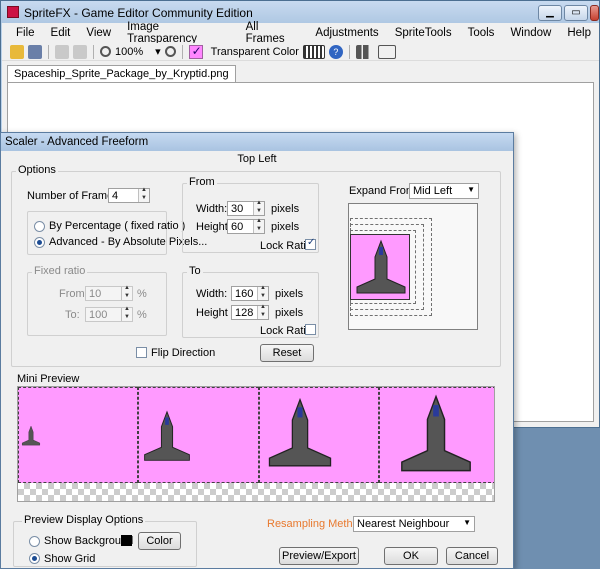 Image resolution: width=600 pixels, height=569 pixels. Describe the element at coordinates (39, 242) in the screenshot. I see `advanced-radio` at that location.